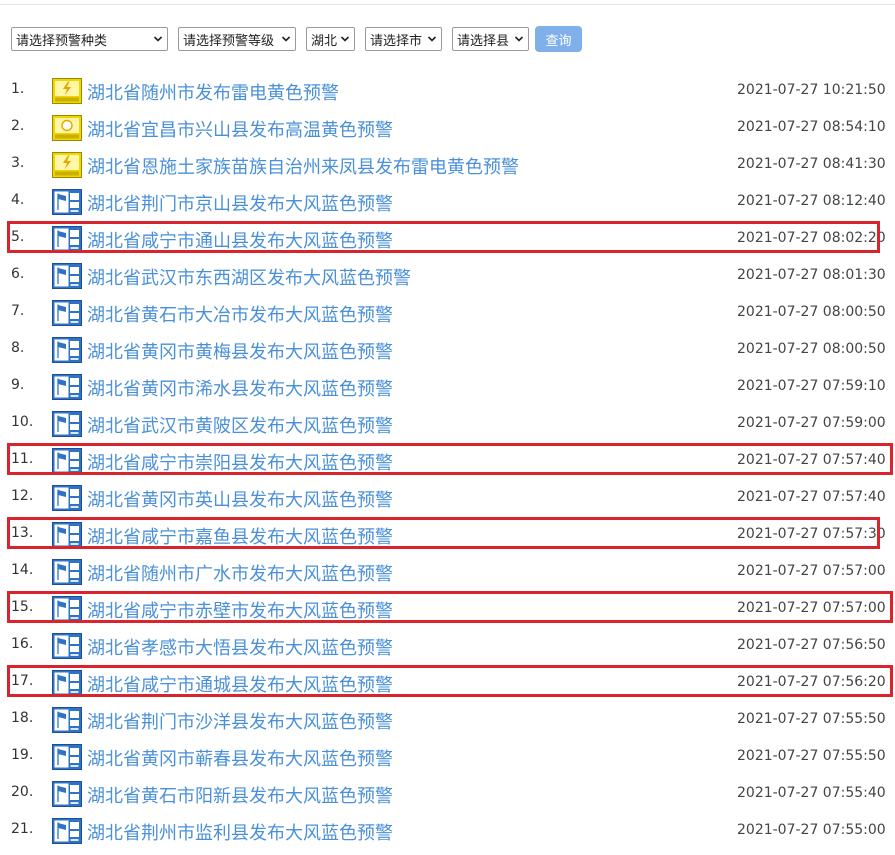  I want to click on warning-level-select-value: 请选择预警等级, so click(229, 41).